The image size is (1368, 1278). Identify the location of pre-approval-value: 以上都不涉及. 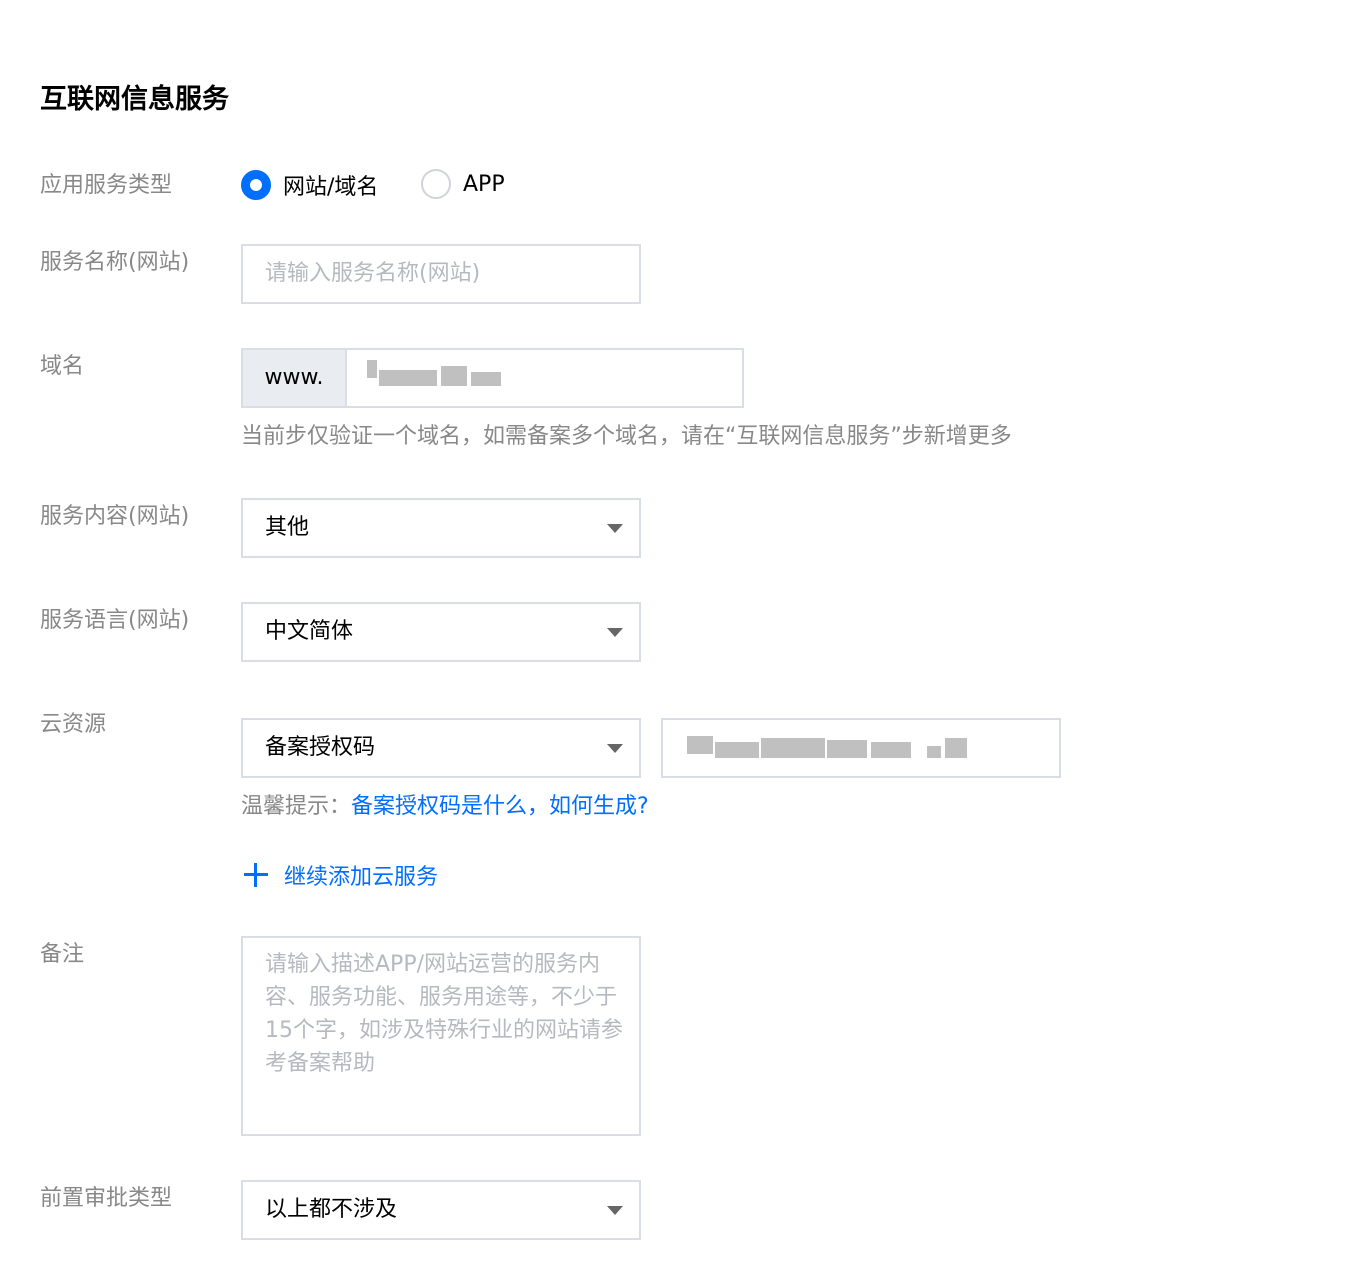
(331, 1209).